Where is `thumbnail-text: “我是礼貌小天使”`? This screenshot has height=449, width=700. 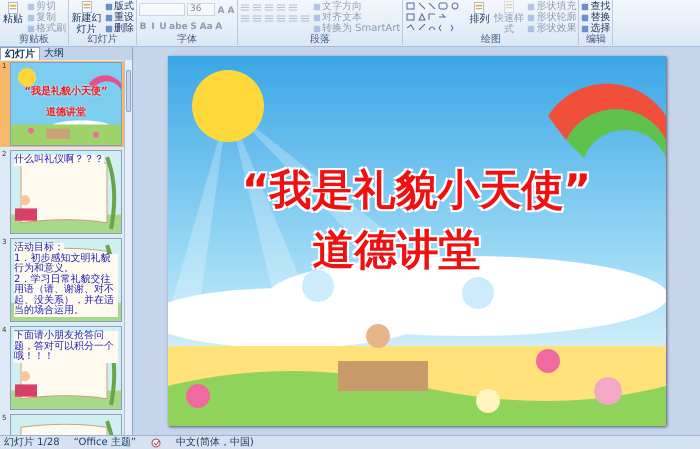 thumbnail-text: “我是礼貌小天使” is located at coordinates (66, 91).